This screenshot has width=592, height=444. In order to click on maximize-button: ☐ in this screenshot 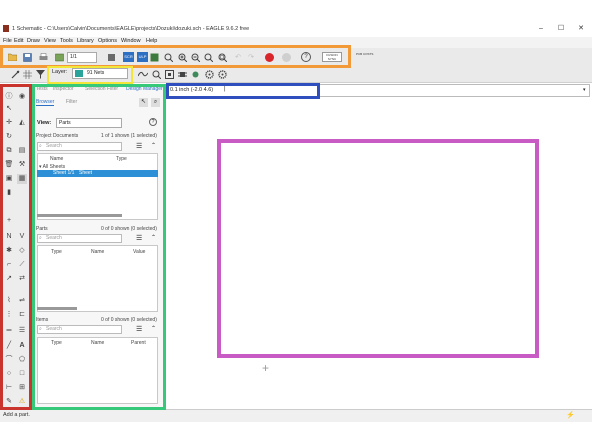, I will do `click(561, 29)`.